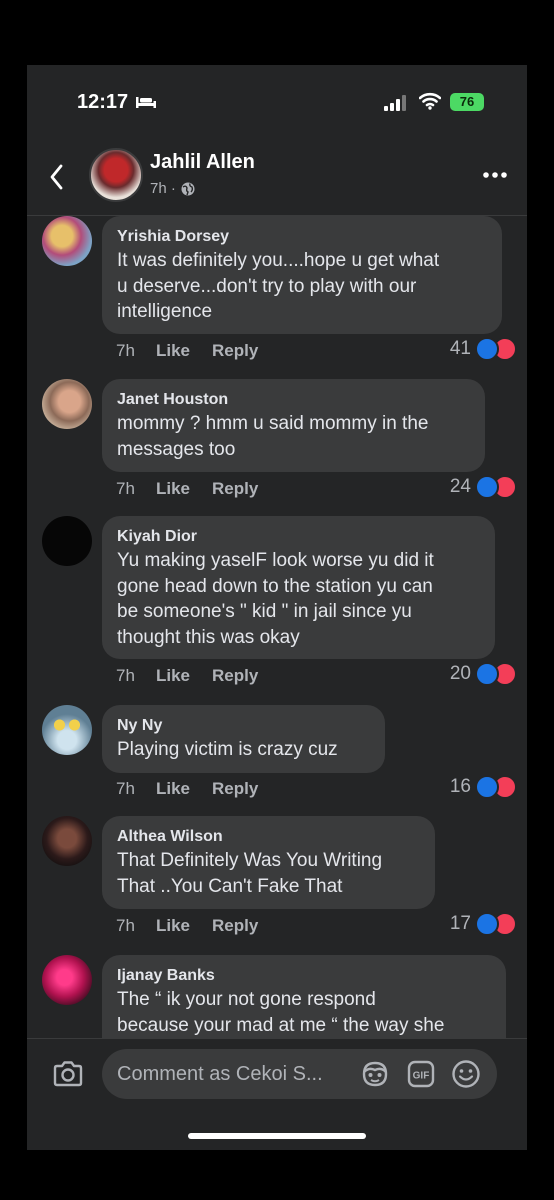 Image resolution: width=554 pixels, height=1200 pixels. I want to click on reactions: 16, so click(483, 787).